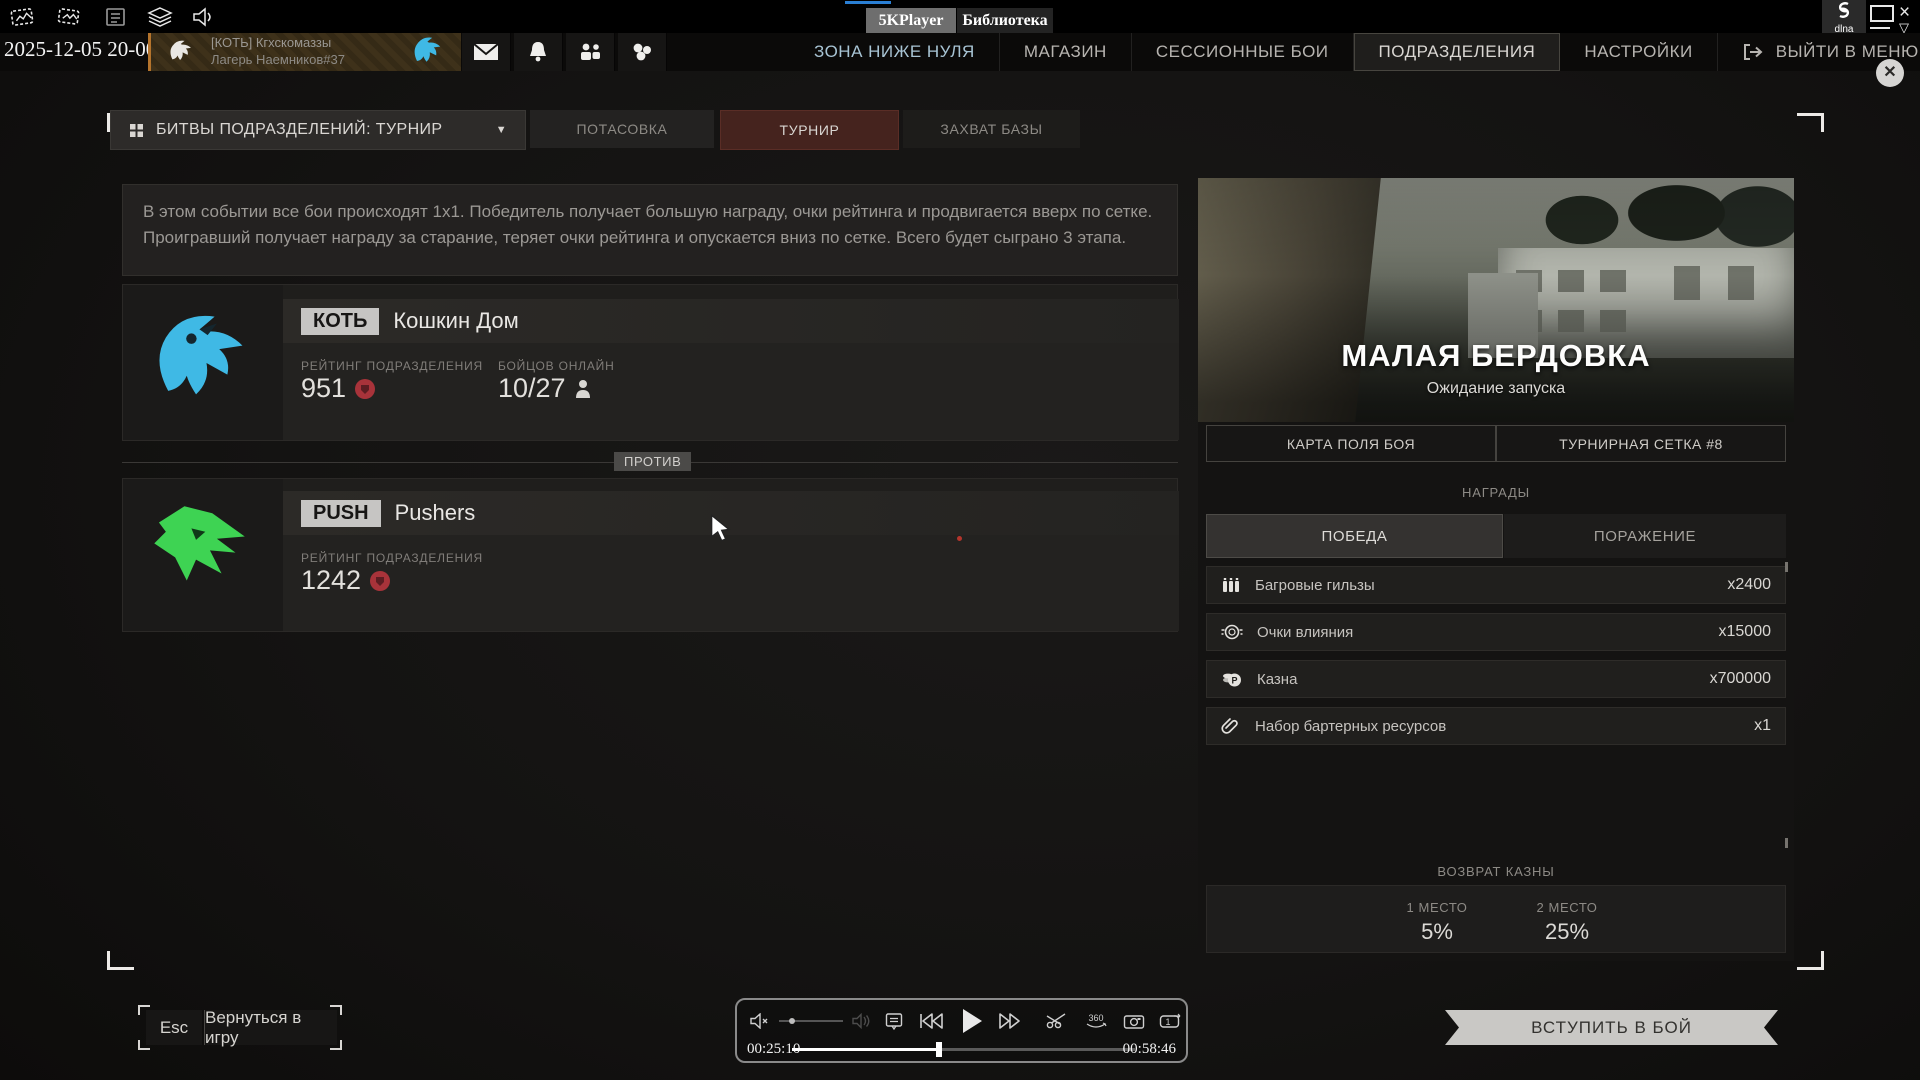 The image size is (1920, 1080). I want to click on frame-corner-bottom-left, so click(120, 960).